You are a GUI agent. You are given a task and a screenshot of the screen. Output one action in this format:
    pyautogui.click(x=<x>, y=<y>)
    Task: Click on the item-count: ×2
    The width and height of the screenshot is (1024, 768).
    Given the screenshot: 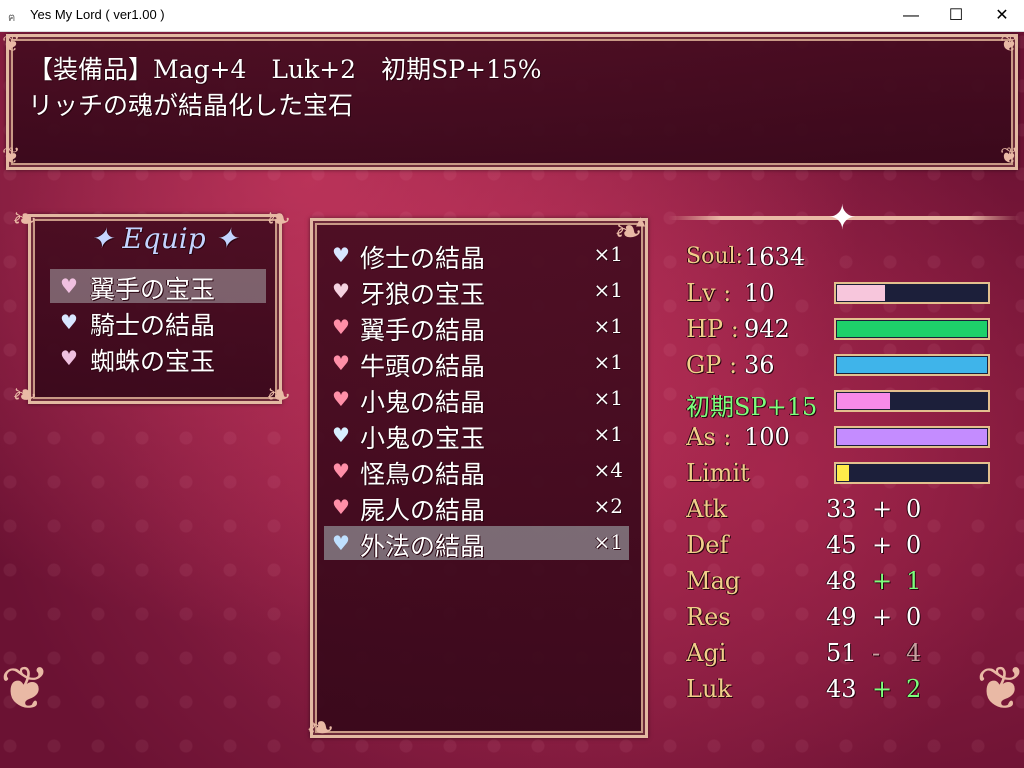 What is the action you would take?
    pyautogui.click(x=608, y=506)
    